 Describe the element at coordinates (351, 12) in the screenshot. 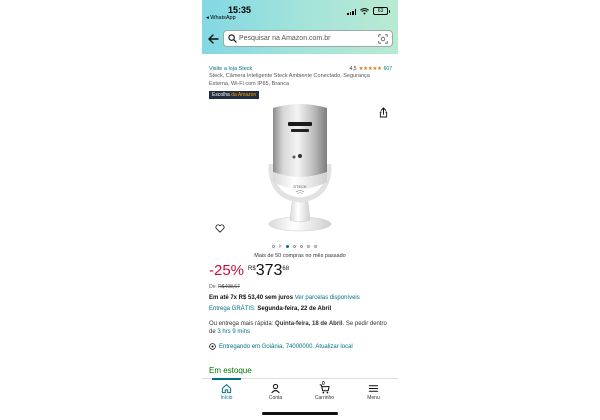

I see `signal-icon` at that location.